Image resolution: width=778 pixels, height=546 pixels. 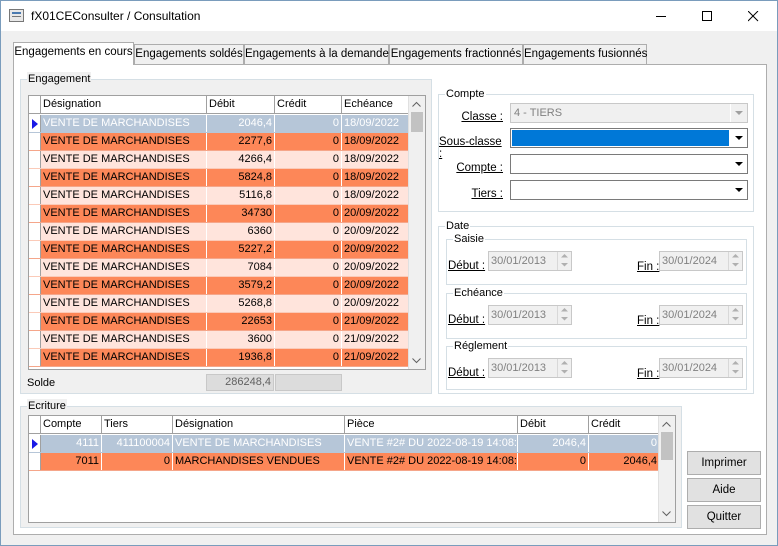 I want to click on col-header-piece: Pièce, so click(x=431, y=424).